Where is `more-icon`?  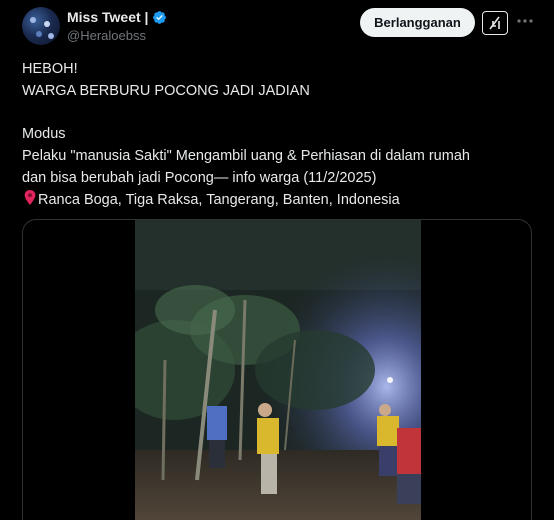 more-icon is located at coordinates (525, 21).